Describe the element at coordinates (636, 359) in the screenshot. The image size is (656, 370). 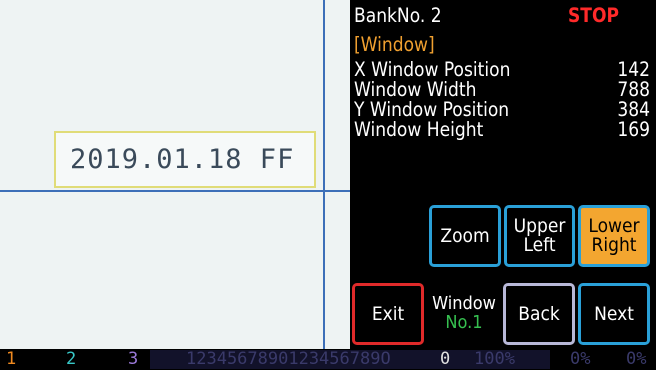
I see `percent-3: 0%` at that location.